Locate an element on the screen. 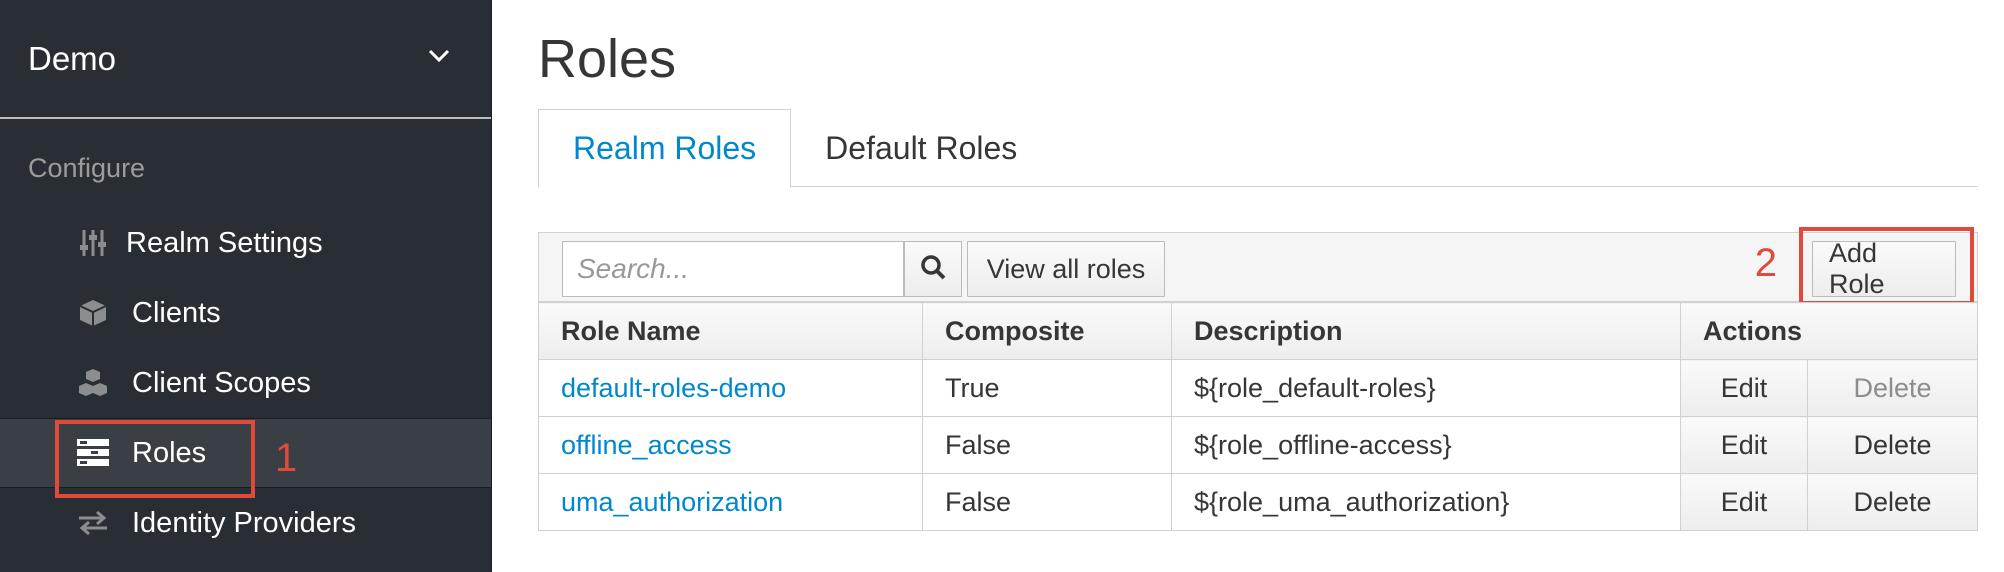  role-description: ${role_uma_authorization} is located at coordinates (1426, 502).